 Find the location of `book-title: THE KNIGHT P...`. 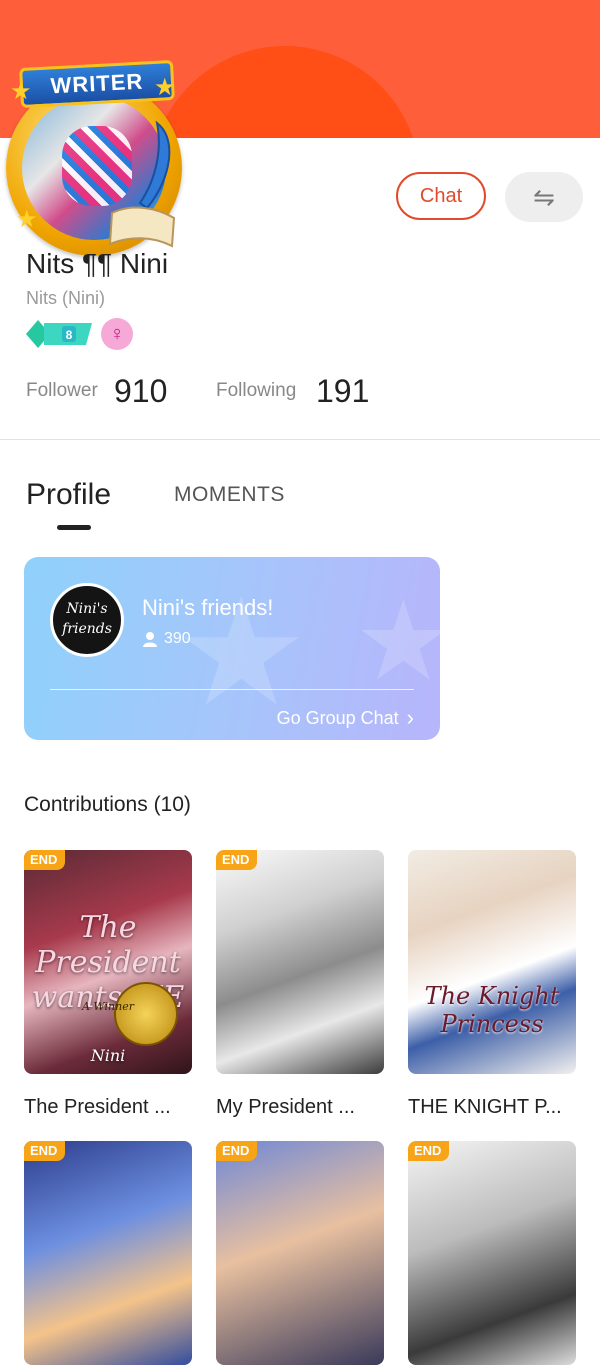

book-title: THE KNIGHT P... is located at coordinates (492, 1107).